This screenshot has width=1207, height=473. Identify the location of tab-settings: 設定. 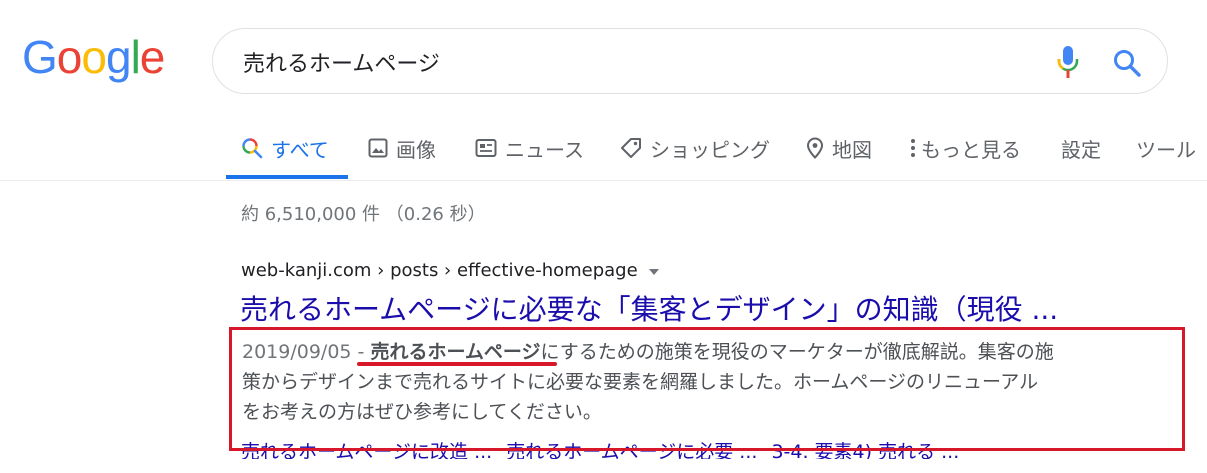
(1081, 148).